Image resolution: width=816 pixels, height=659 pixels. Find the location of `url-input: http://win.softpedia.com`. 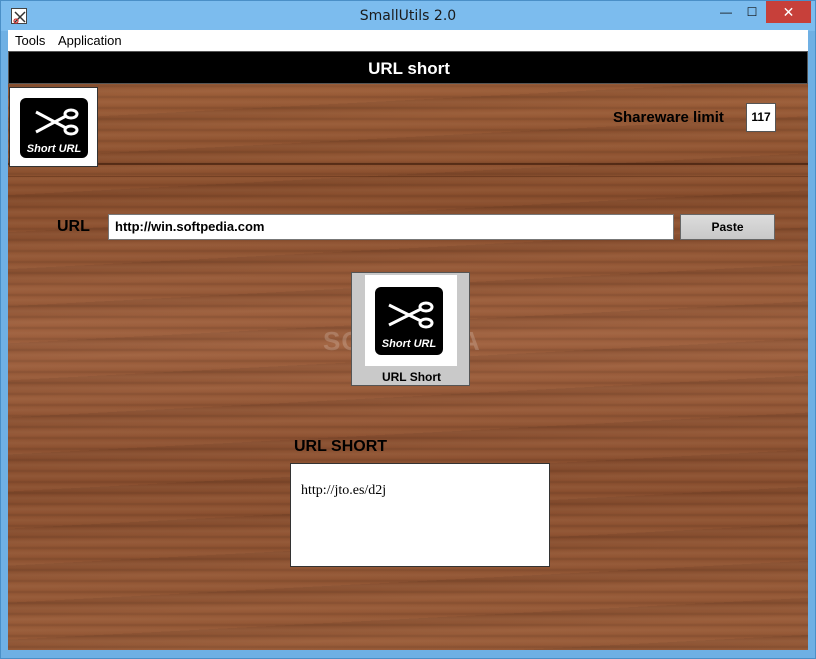

url-input: http://win.softpedia.com is located at coordinates (391, 227).